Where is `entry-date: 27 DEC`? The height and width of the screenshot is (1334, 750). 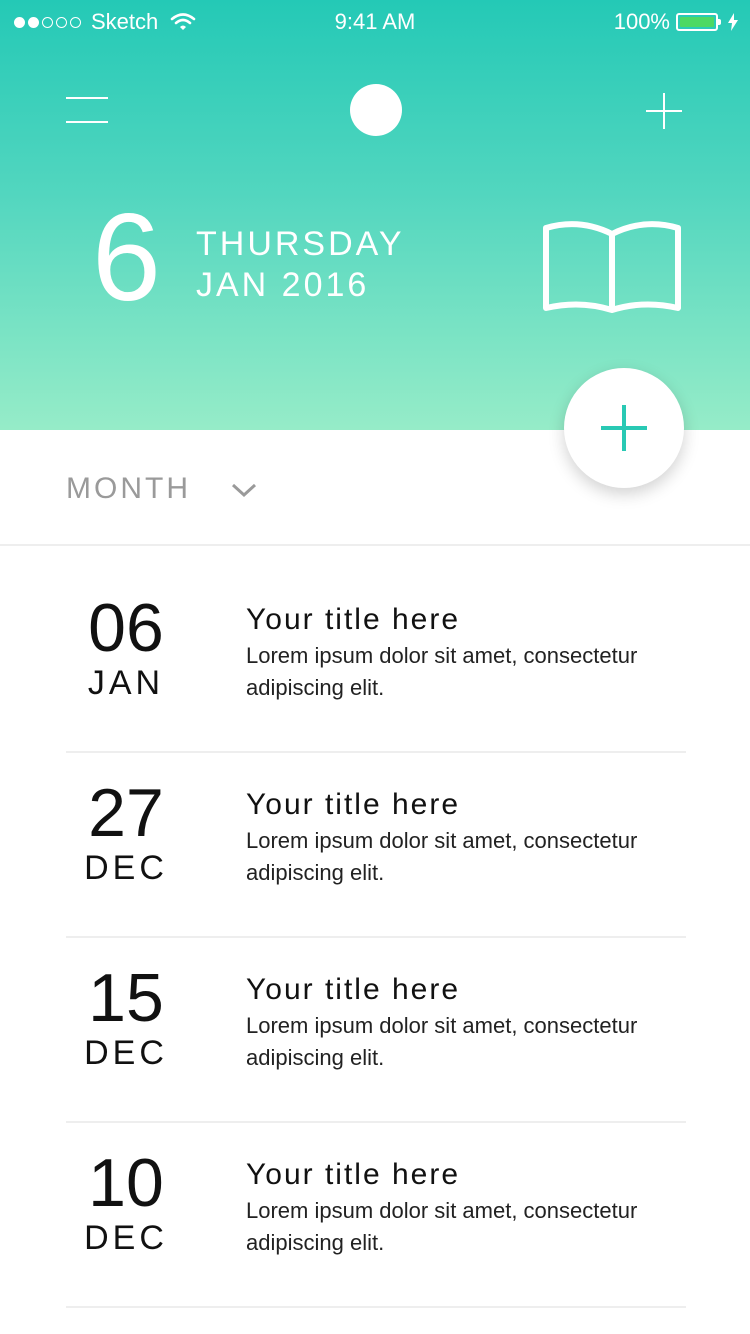
entry-date: 27 DEC is located at coordinates (126, 832).